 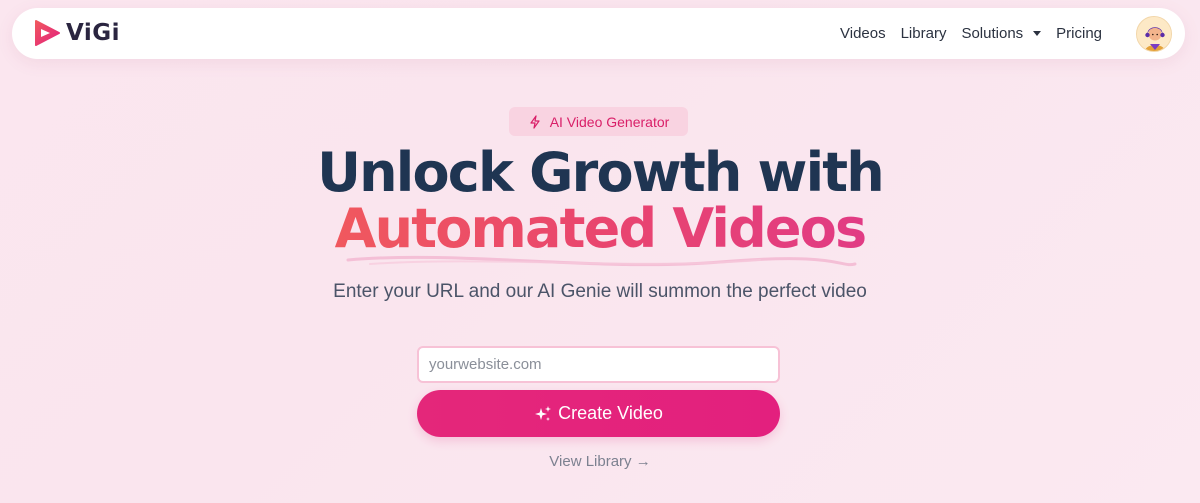 I want to click on create-video-button: Create Video, so click(x=598, y=413).